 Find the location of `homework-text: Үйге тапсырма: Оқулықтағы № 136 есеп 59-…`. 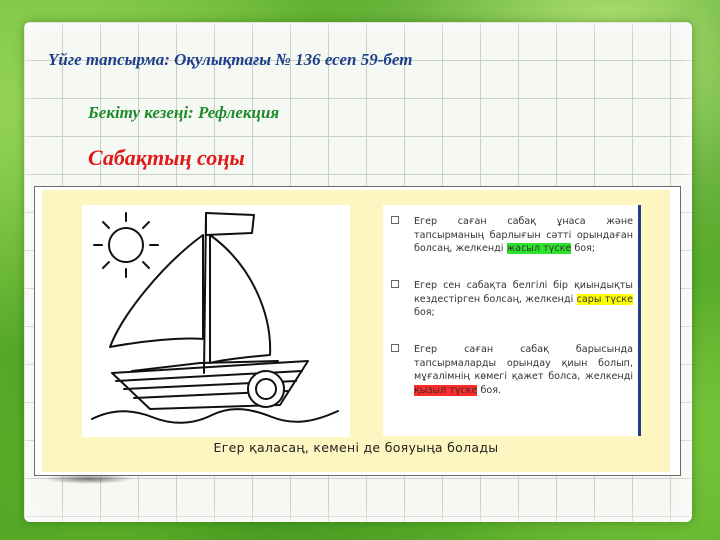

homework-text: Үйге тапсырма: Оқулықтағы № 136 есеп 59-… is located at coordinates (230, 59).